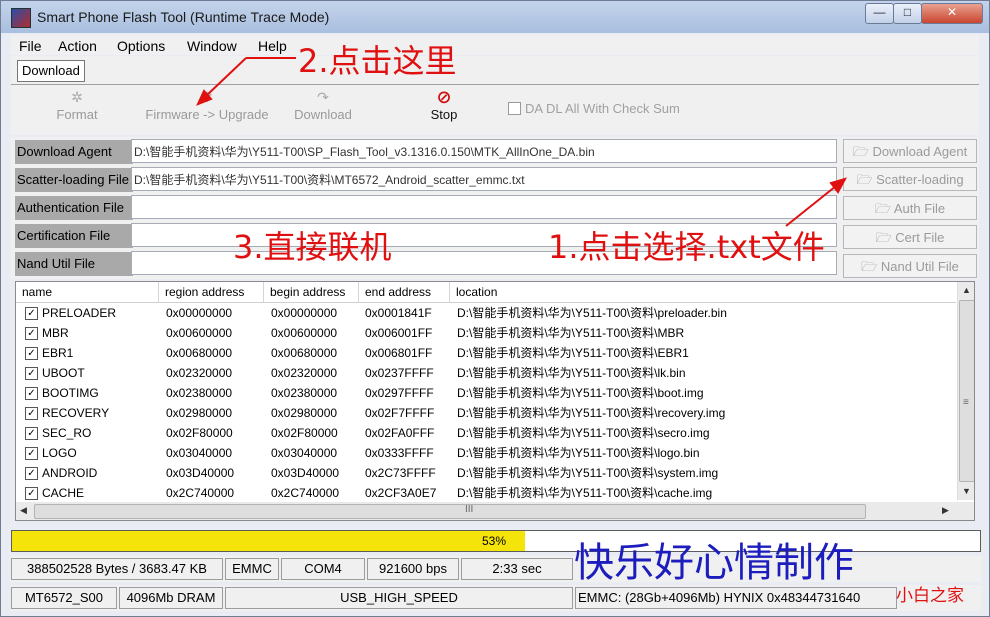  Describe the element at coordinates (312, 247) in the screenshot. I see `annotation-step3: 3.直接联机` at that location.